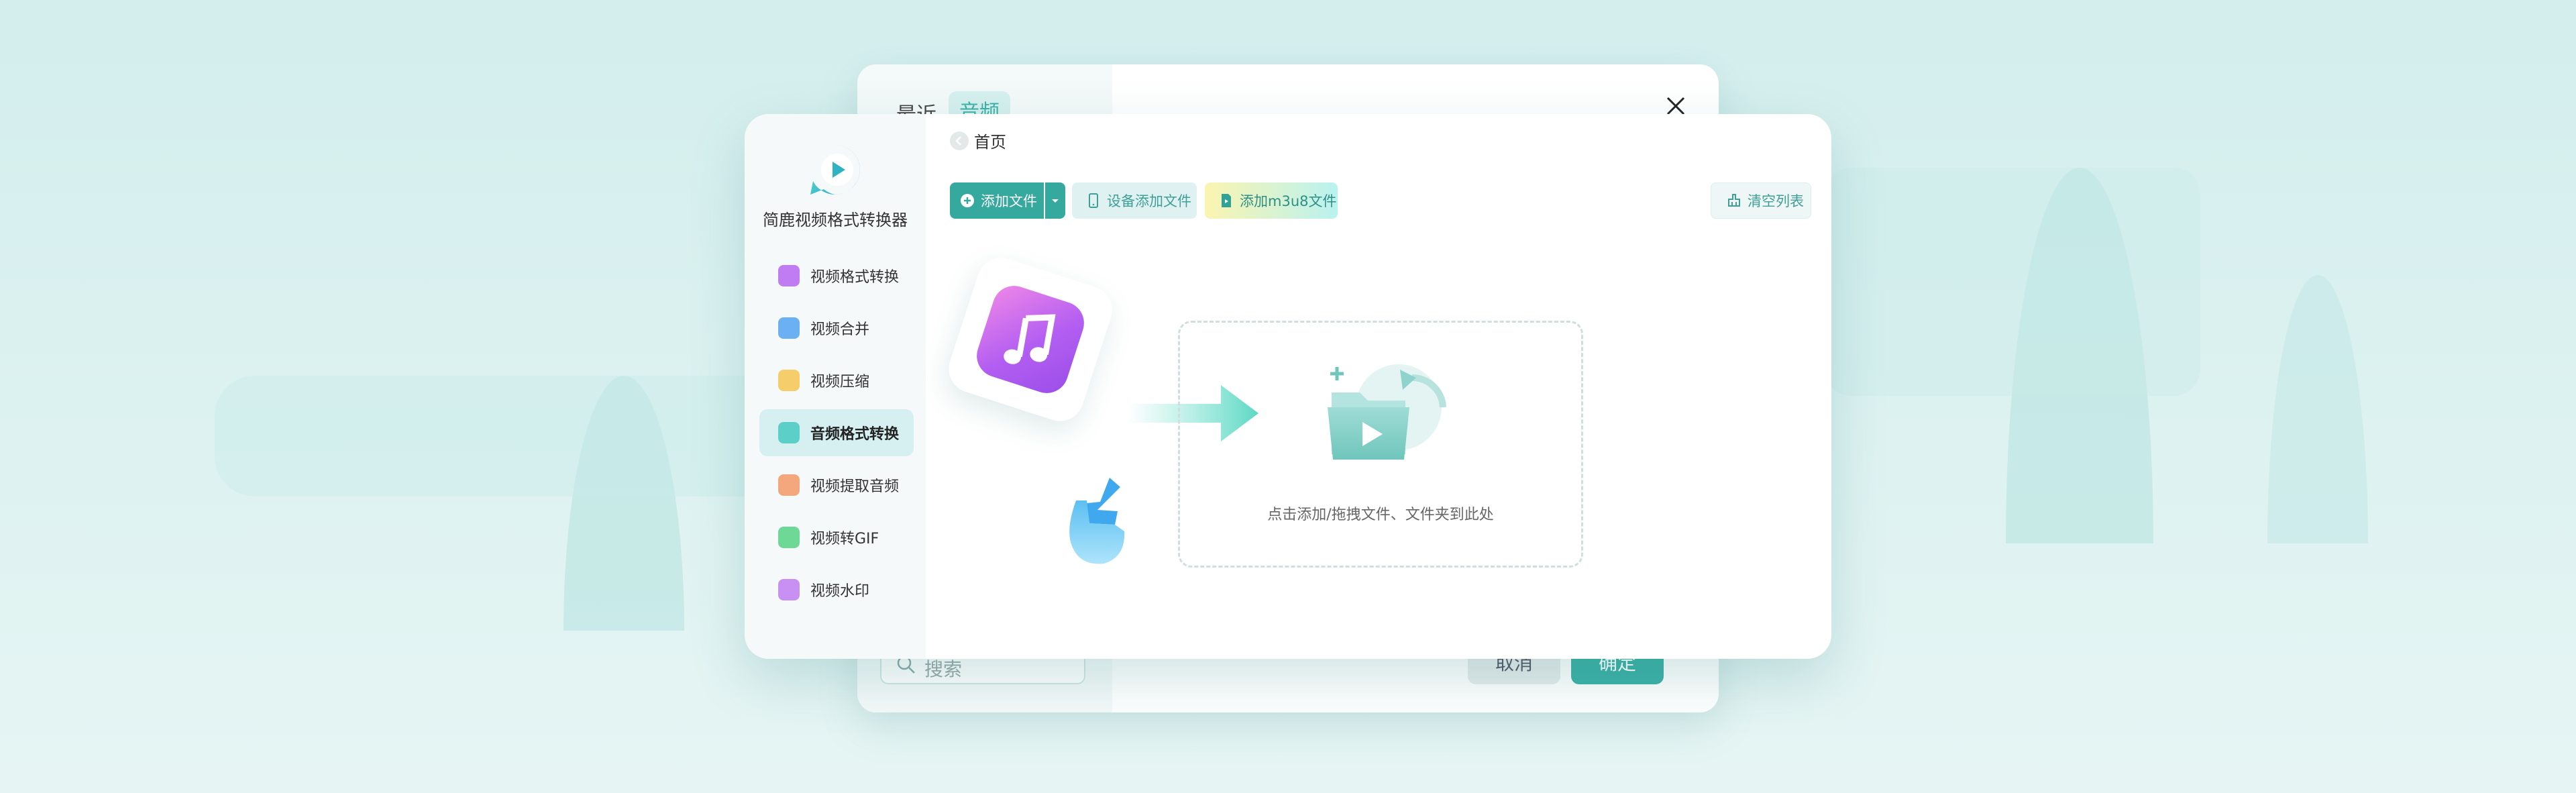  Describe the element at coordinates (840, 591) in the screenshot. I see `sidebar-item-label: 视频水印` at that location.